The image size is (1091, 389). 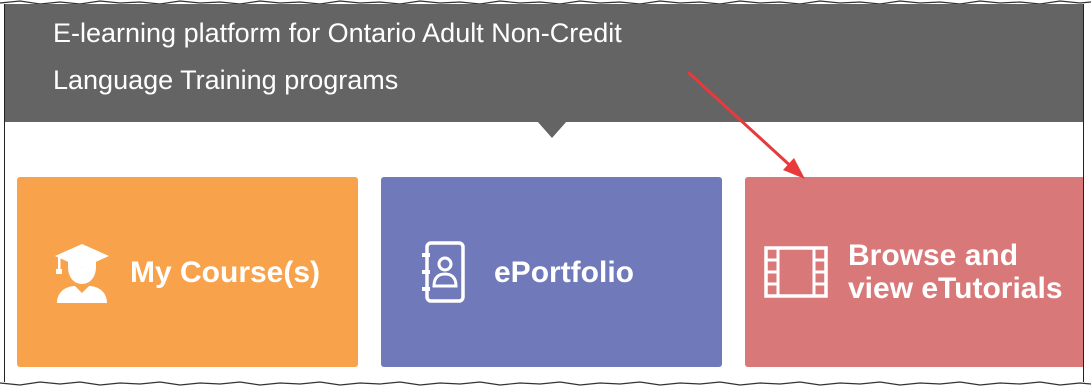 What do you see at coordinates (552, 129) in the screenshot?
I see `banner-pointer` at bounding box center [552, 129].